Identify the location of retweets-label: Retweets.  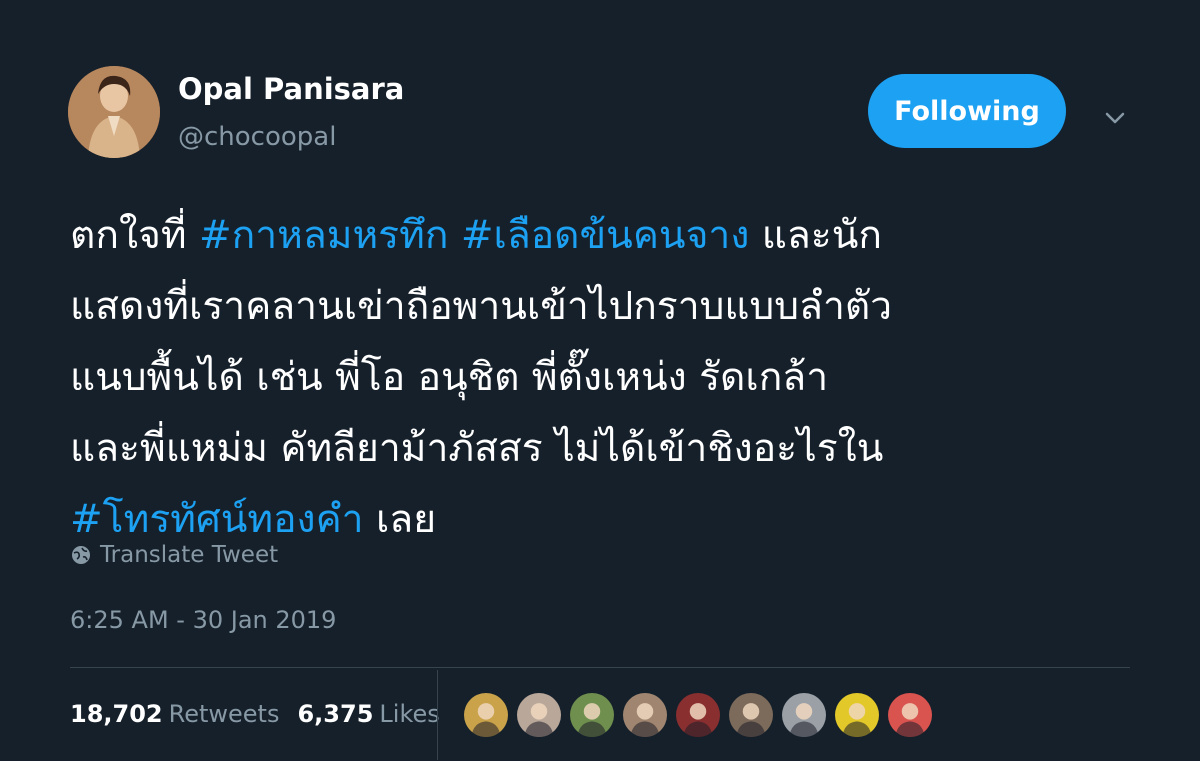
(224, 714).